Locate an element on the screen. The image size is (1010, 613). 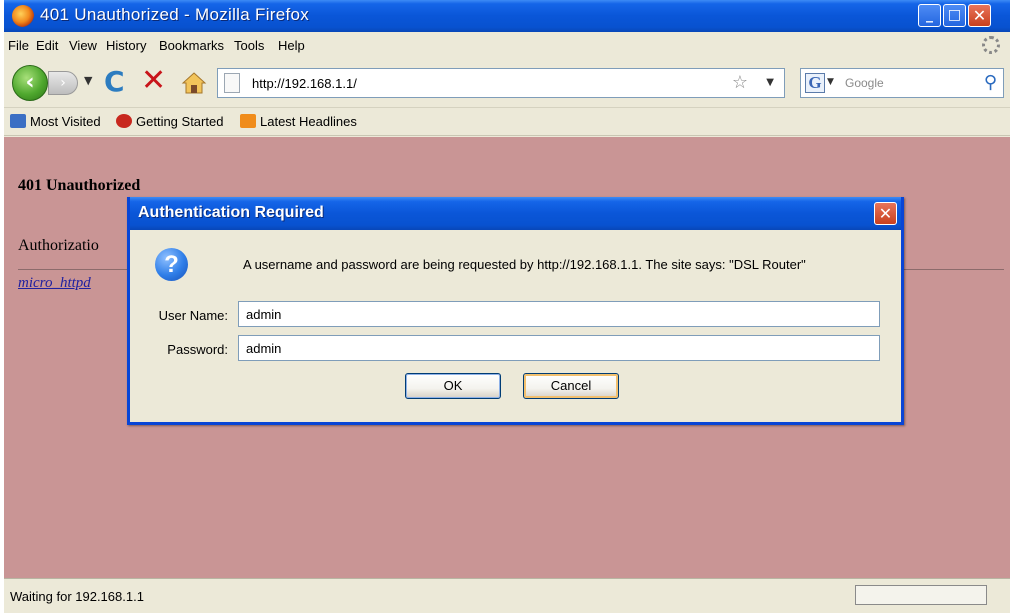
search-engine-dropdown-icon: ▼ is located at coordinates (830, 82).